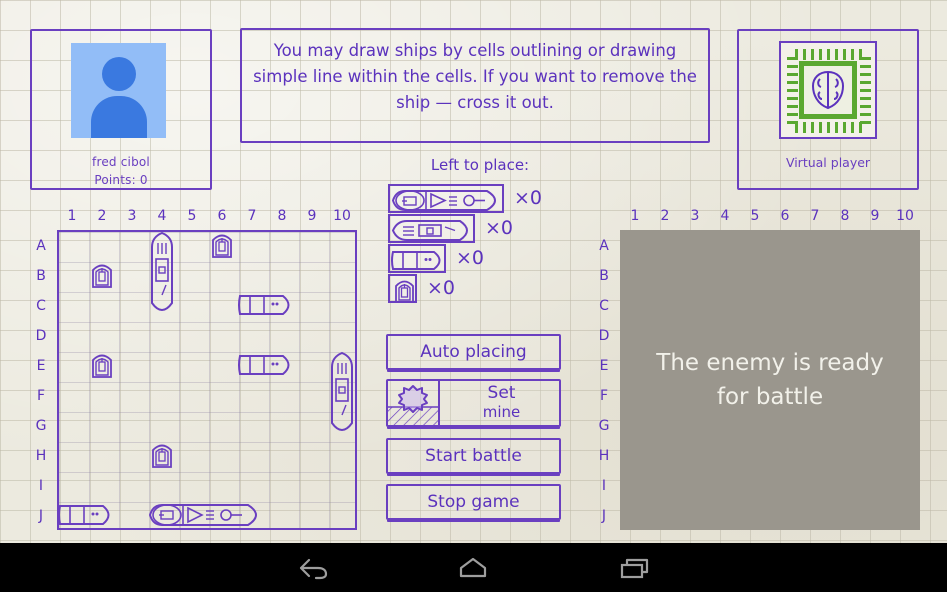  Describe the element at coordinates (470, 258) in the screenshot. I see `fleet-count-destroyer: ×0` at that location.